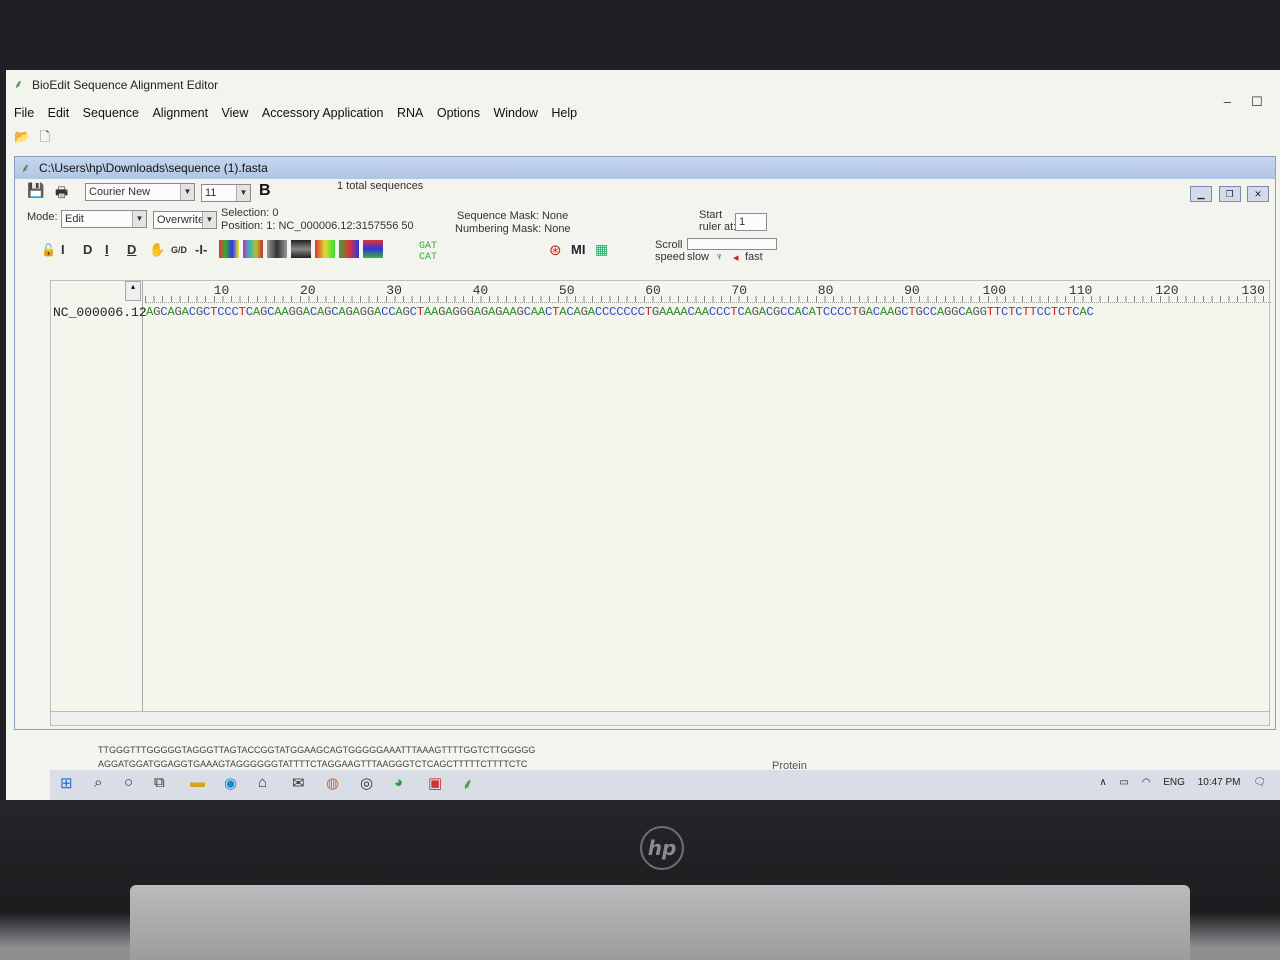 The image size is (1280, 960). What do you see at coordinates (42, 217) in the screenshot?
I see `mode-label: Mode:` at bounding box center [42, 217].